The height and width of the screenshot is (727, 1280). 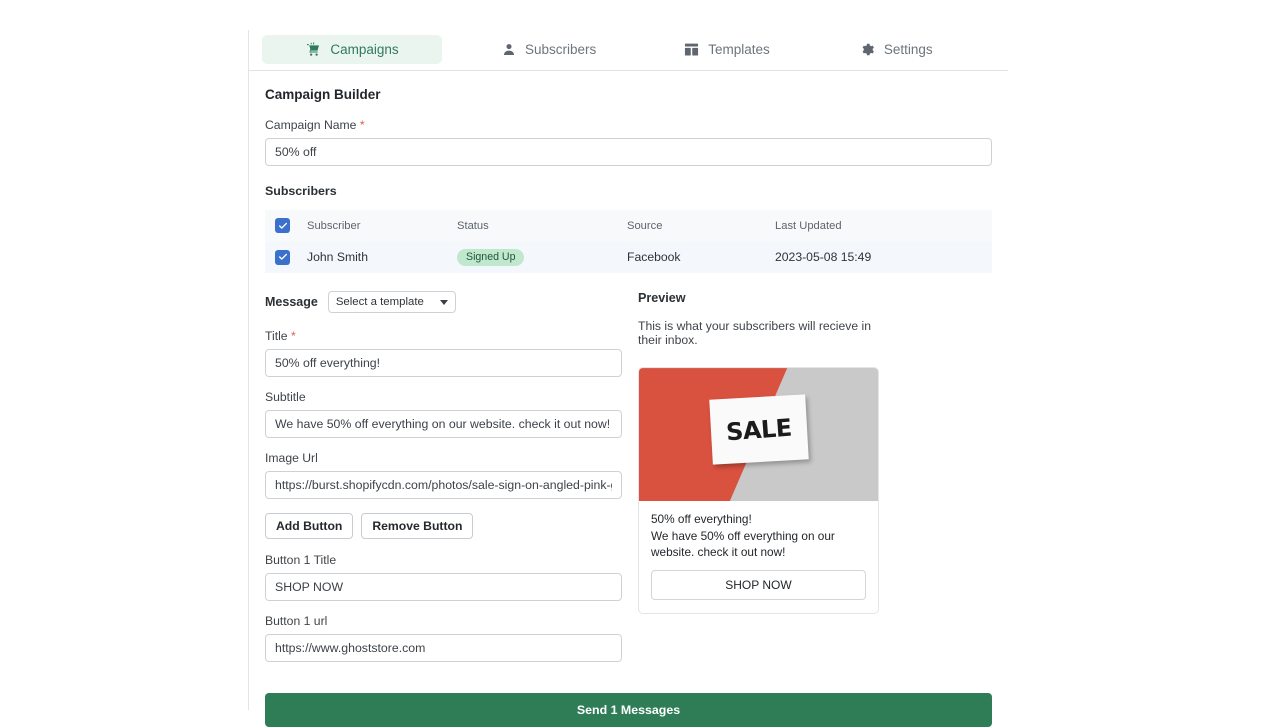 I want to click on cell-last-updated: 2023-05-08 15:49, so click(x=823, y=257).